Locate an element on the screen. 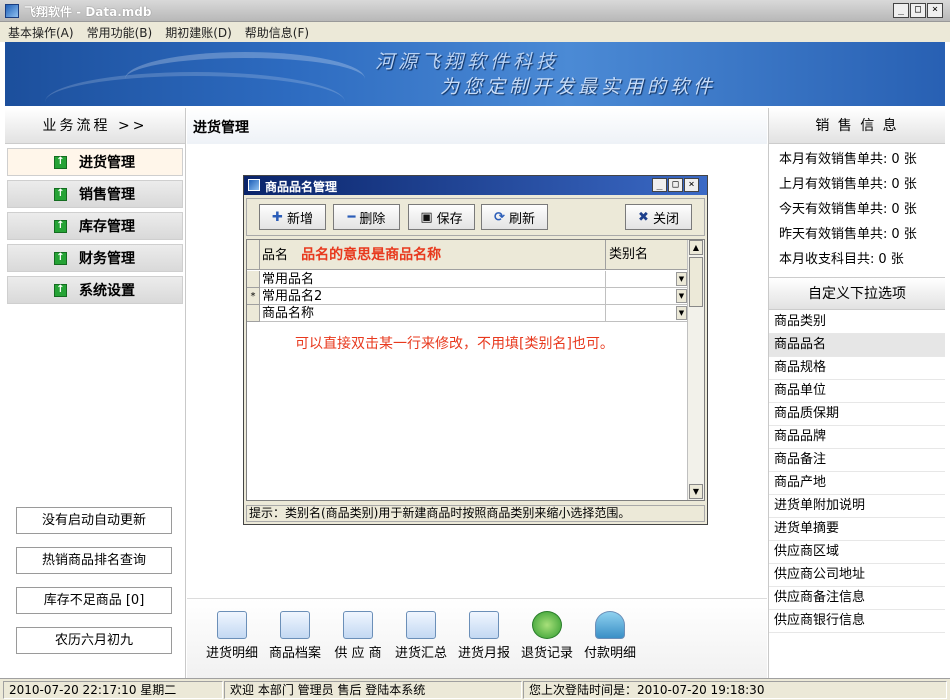 Image resolution: width=950 pixels, height=700 pixels. nav-inventory: ↑ 库存管理 is located at coordinates (95, 226).